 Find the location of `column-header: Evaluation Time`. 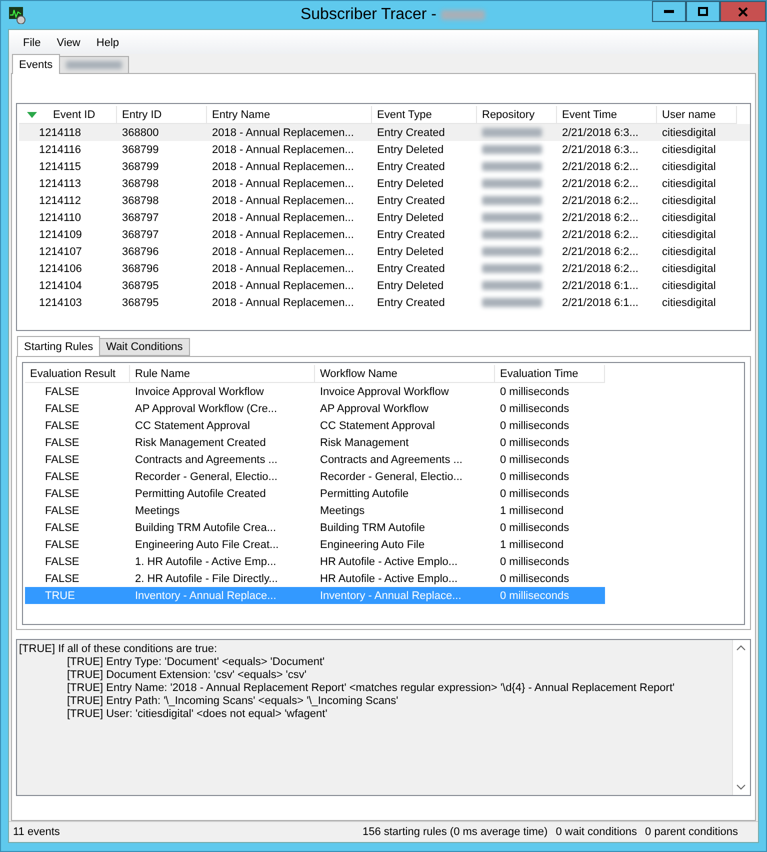

column-header: Evaluation Time is located at coordinates (550, 374).